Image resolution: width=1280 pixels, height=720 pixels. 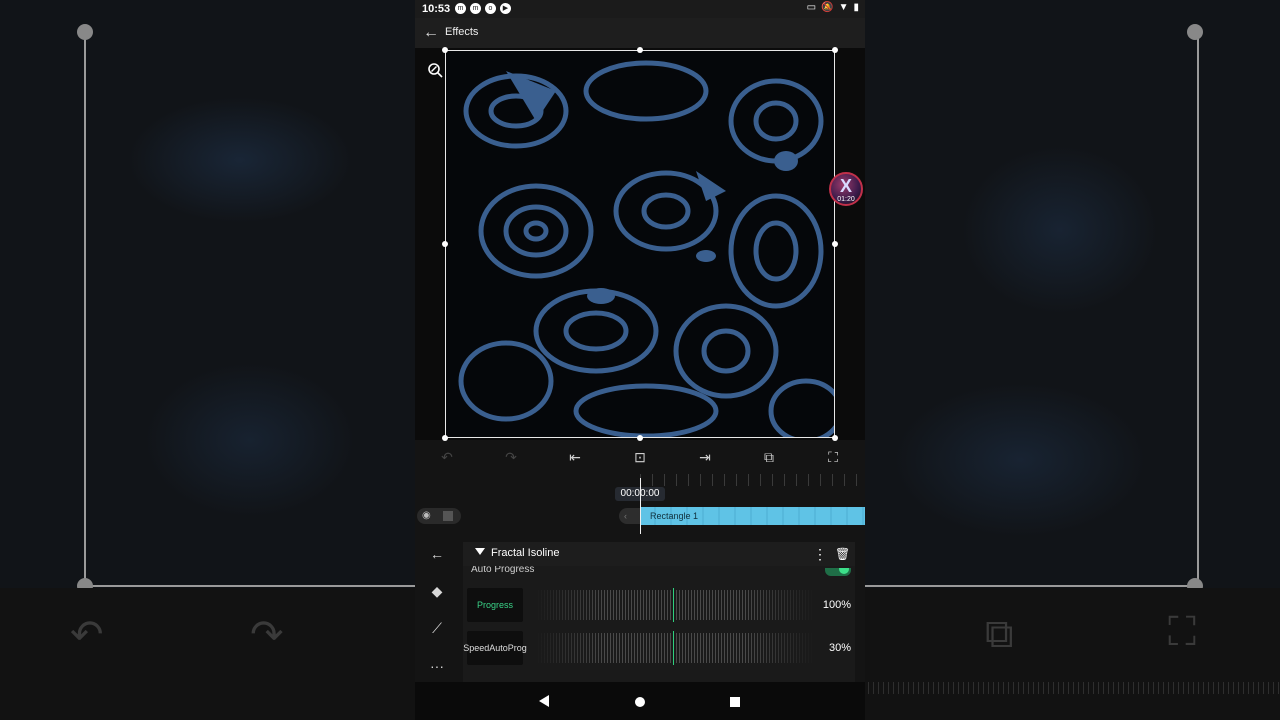 What do you see at coordinates (769, 457) in the screenshot?
I see `duplicate-icon: ⧉` at bounding box center [769, 457].